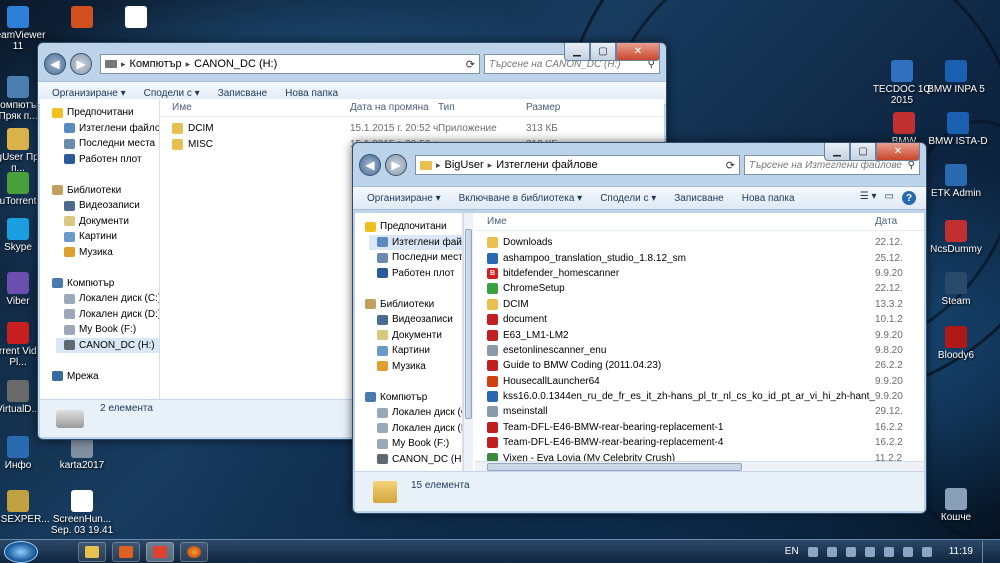  What do you see at coordinates (25, 453) in the screenshot?
I see `desktop-icon: Инфо` at bounding box center [25, 453].